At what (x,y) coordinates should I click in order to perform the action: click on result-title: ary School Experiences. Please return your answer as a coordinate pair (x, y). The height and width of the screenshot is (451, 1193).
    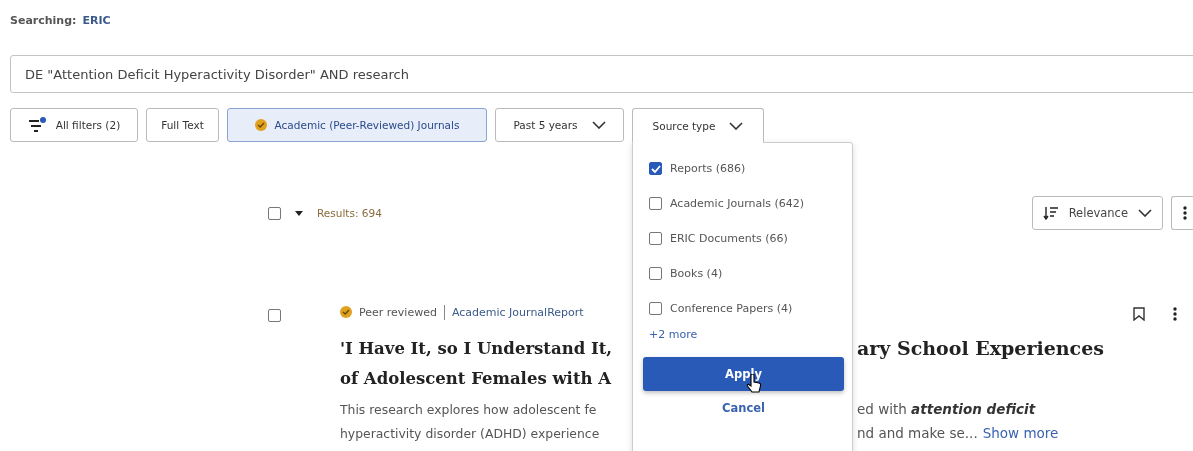
    Looking at the image, I should click on (980, 348).